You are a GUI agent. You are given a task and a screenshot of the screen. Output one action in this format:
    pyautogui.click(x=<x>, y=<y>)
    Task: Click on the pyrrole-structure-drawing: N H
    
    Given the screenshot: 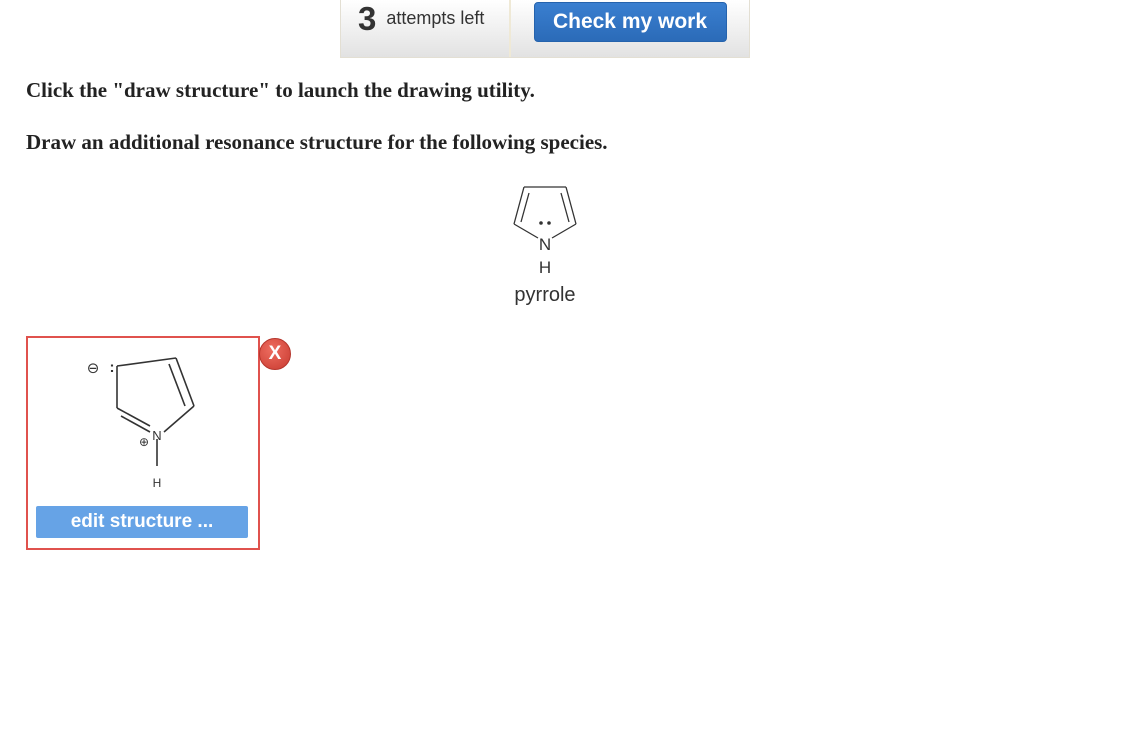 What is the action you would take?
    pyautogui.click(x=545, y=231)
    